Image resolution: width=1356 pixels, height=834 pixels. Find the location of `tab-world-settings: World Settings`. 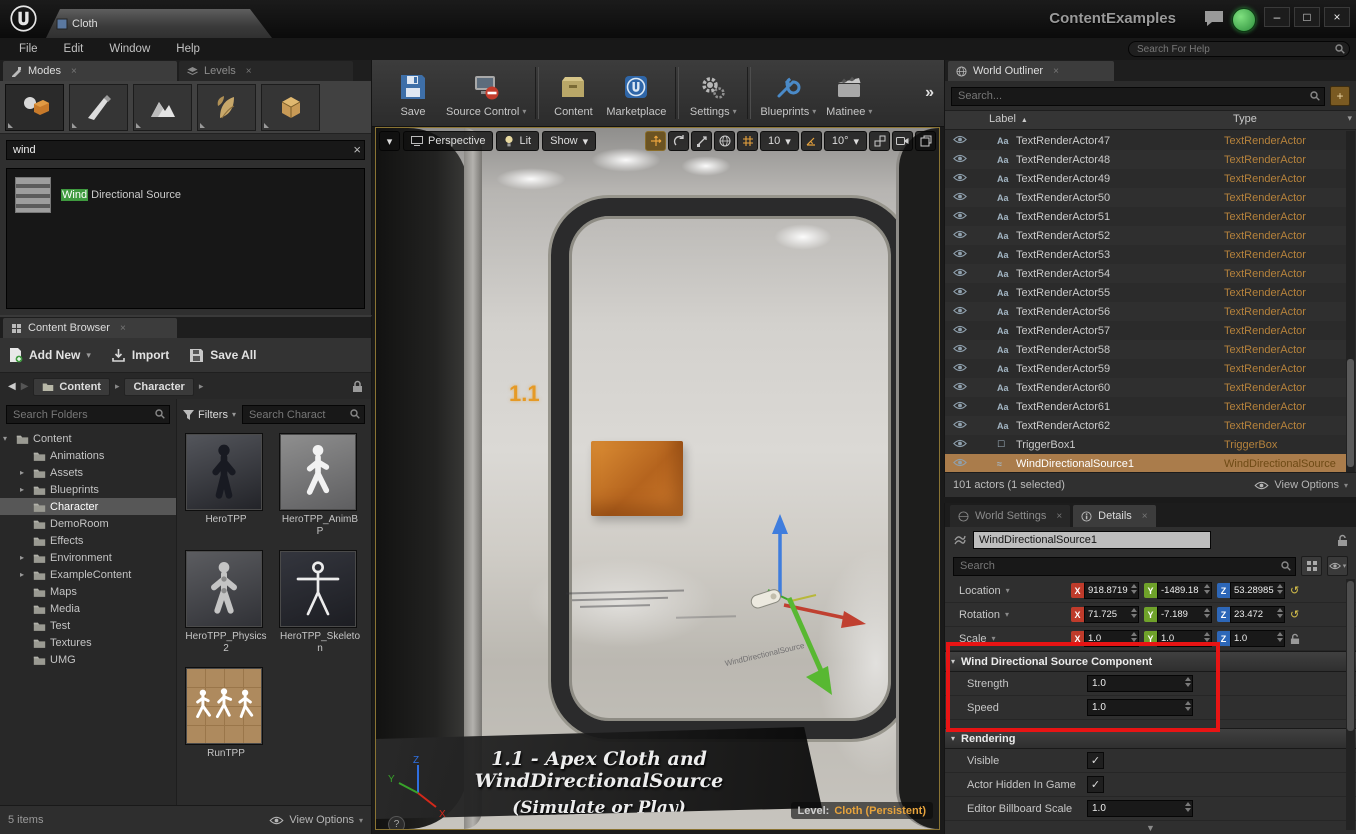

tab-world-settings: World Settings is located at coordinates (1010, 516).